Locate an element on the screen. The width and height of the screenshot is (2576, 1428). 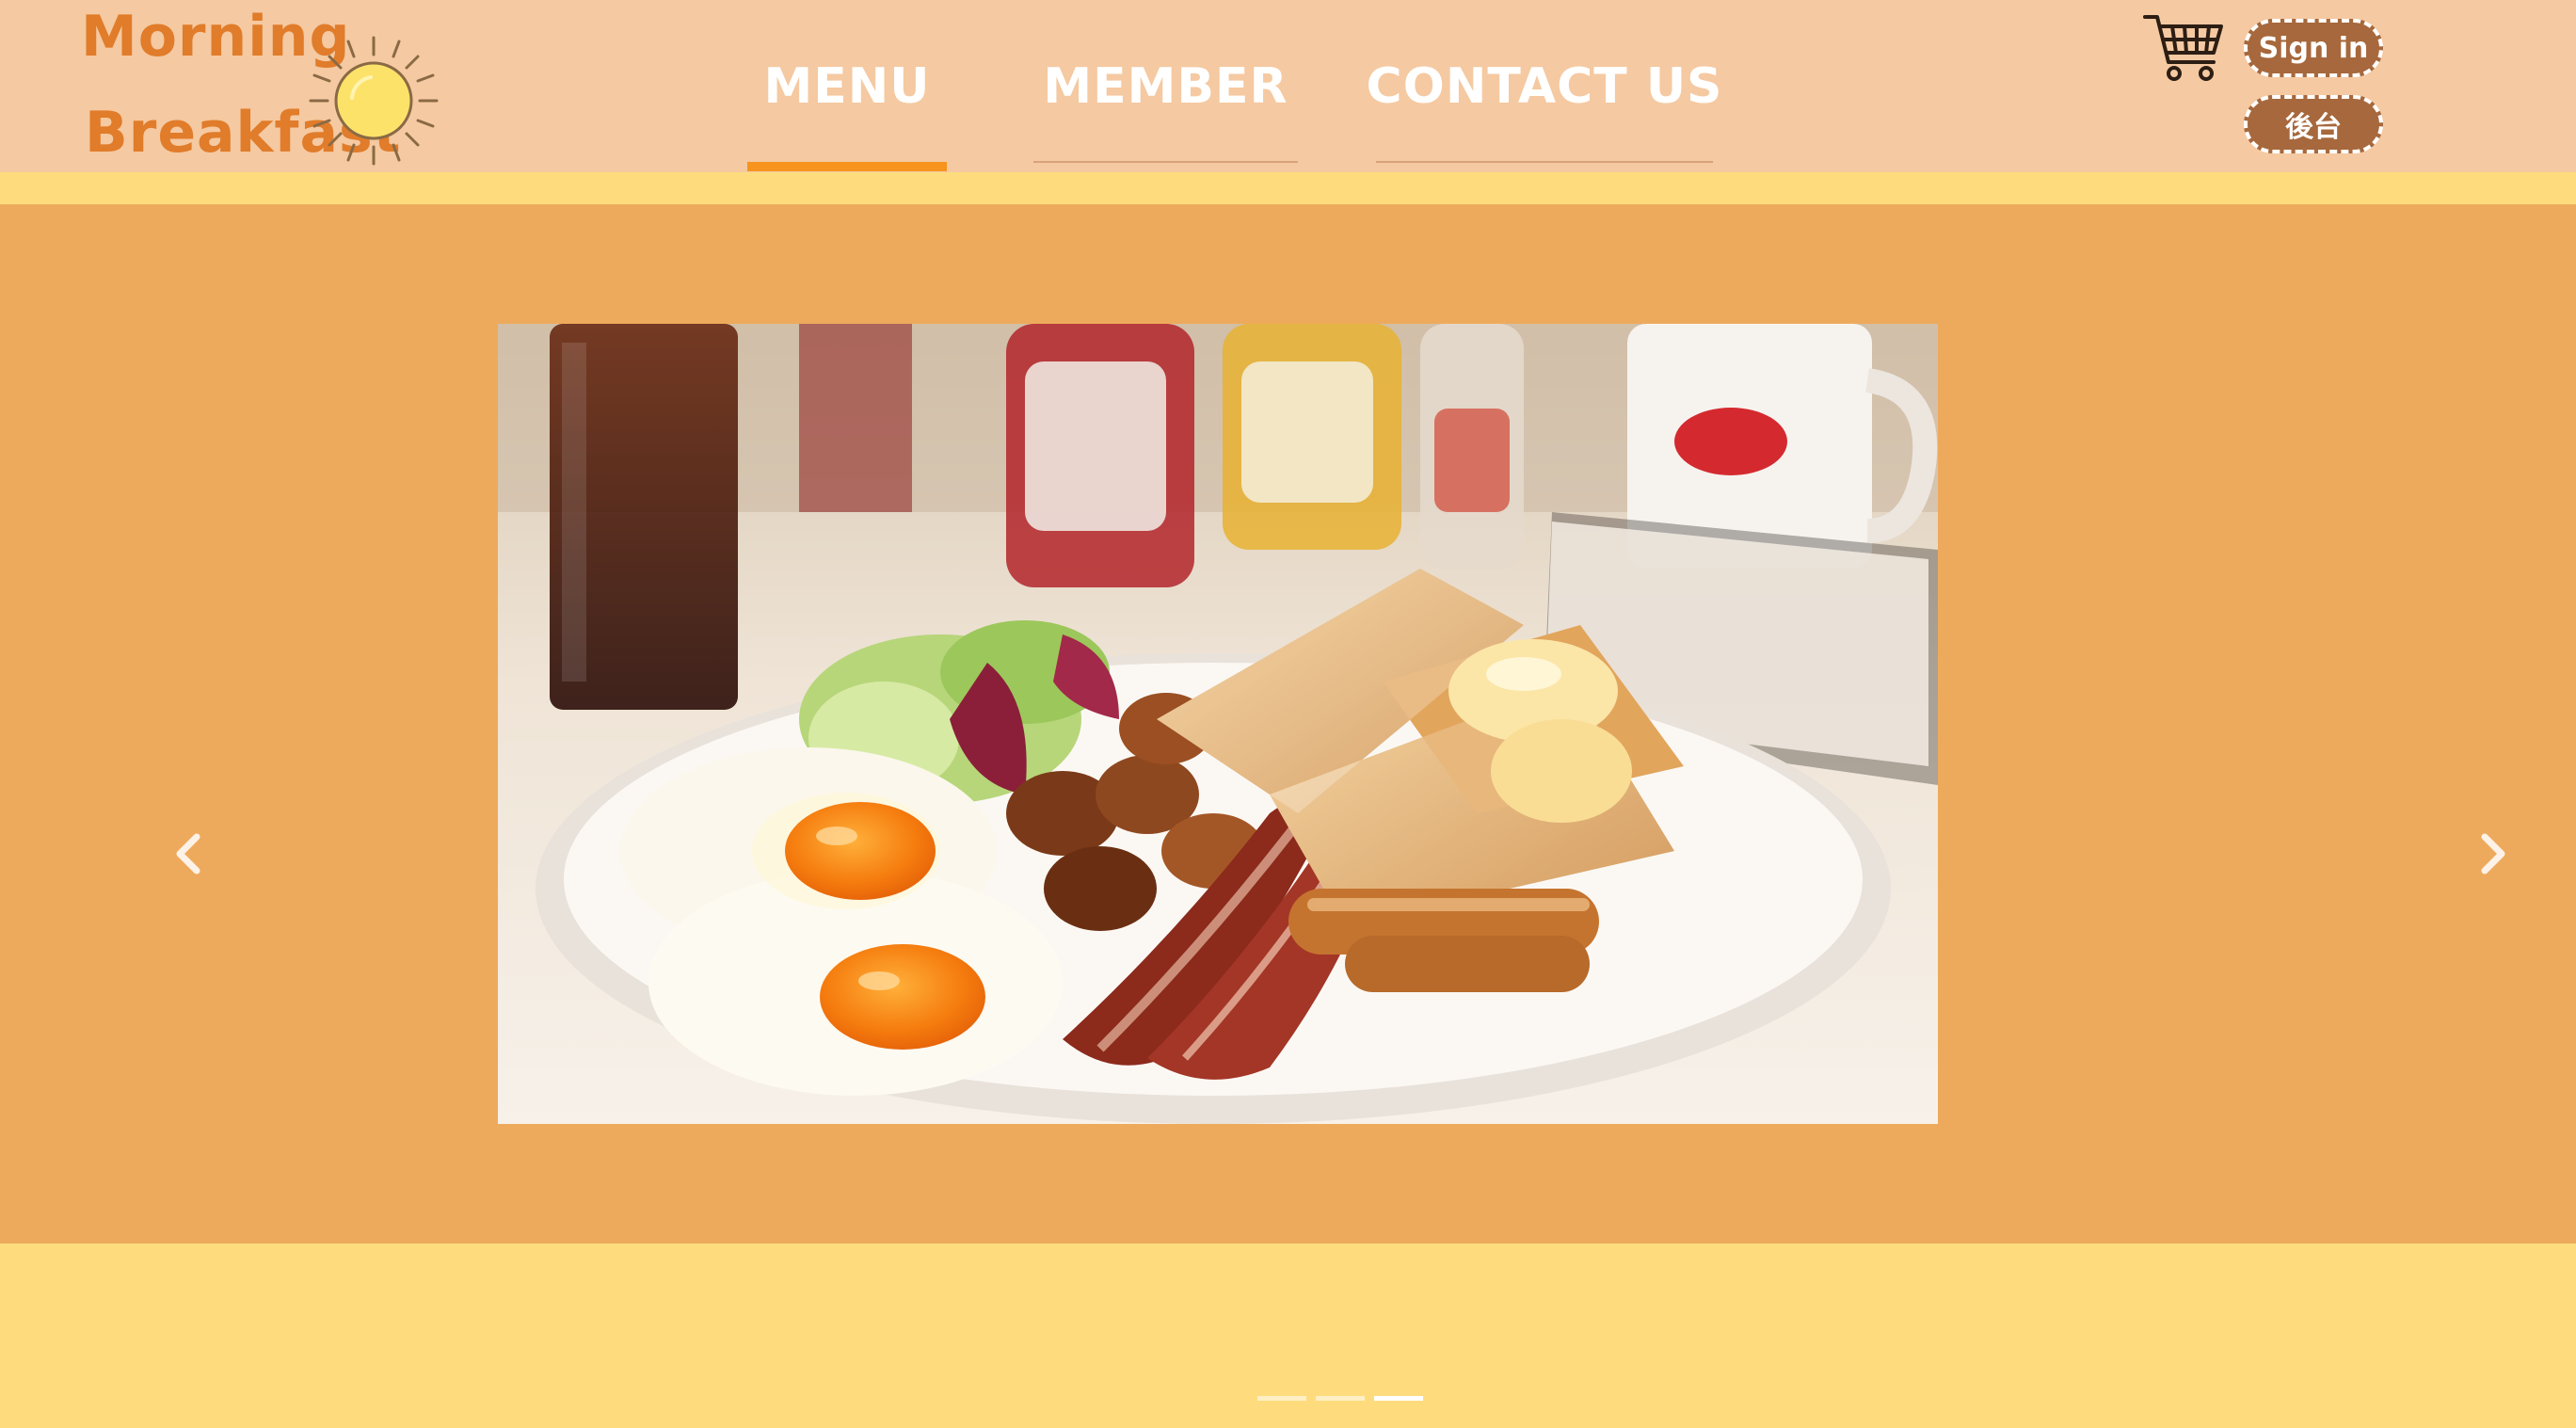
sign-in-button: Sign in is located at coordinates (2313, 48).